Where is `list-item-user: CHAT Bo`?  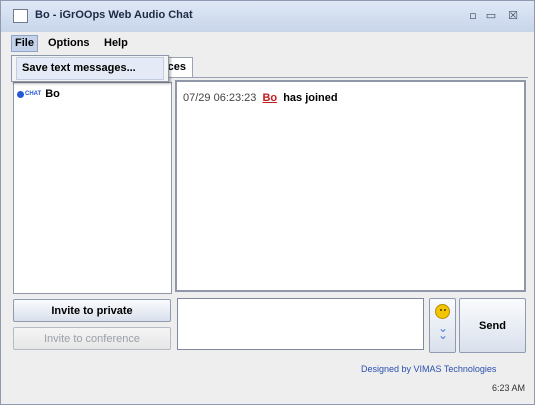 list-item-user: CHAT Bo is located at coordinates (38, 94).